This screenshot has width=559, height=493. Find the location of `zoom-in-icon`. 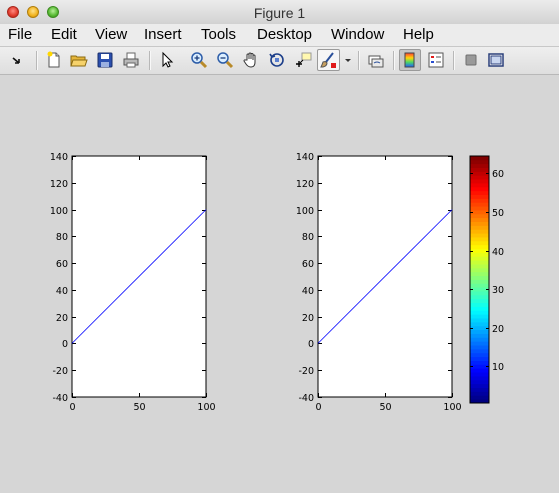

zoom-in-icon is located at coordinates (199, 60).